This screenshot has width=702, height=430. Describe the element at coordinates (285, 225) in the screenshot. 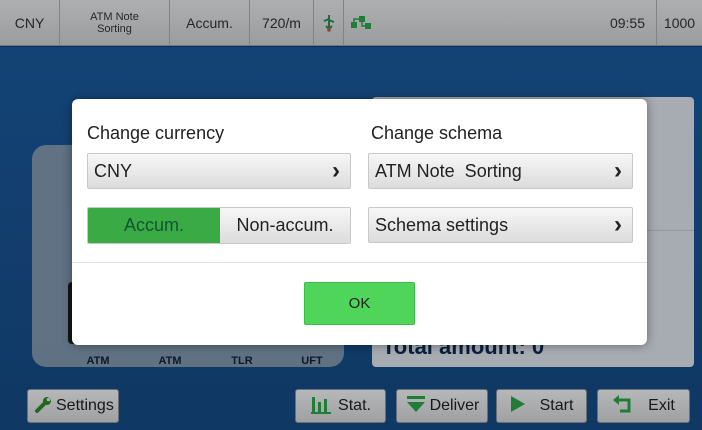

I see `non-accum-option: Non-accum.` at that location.